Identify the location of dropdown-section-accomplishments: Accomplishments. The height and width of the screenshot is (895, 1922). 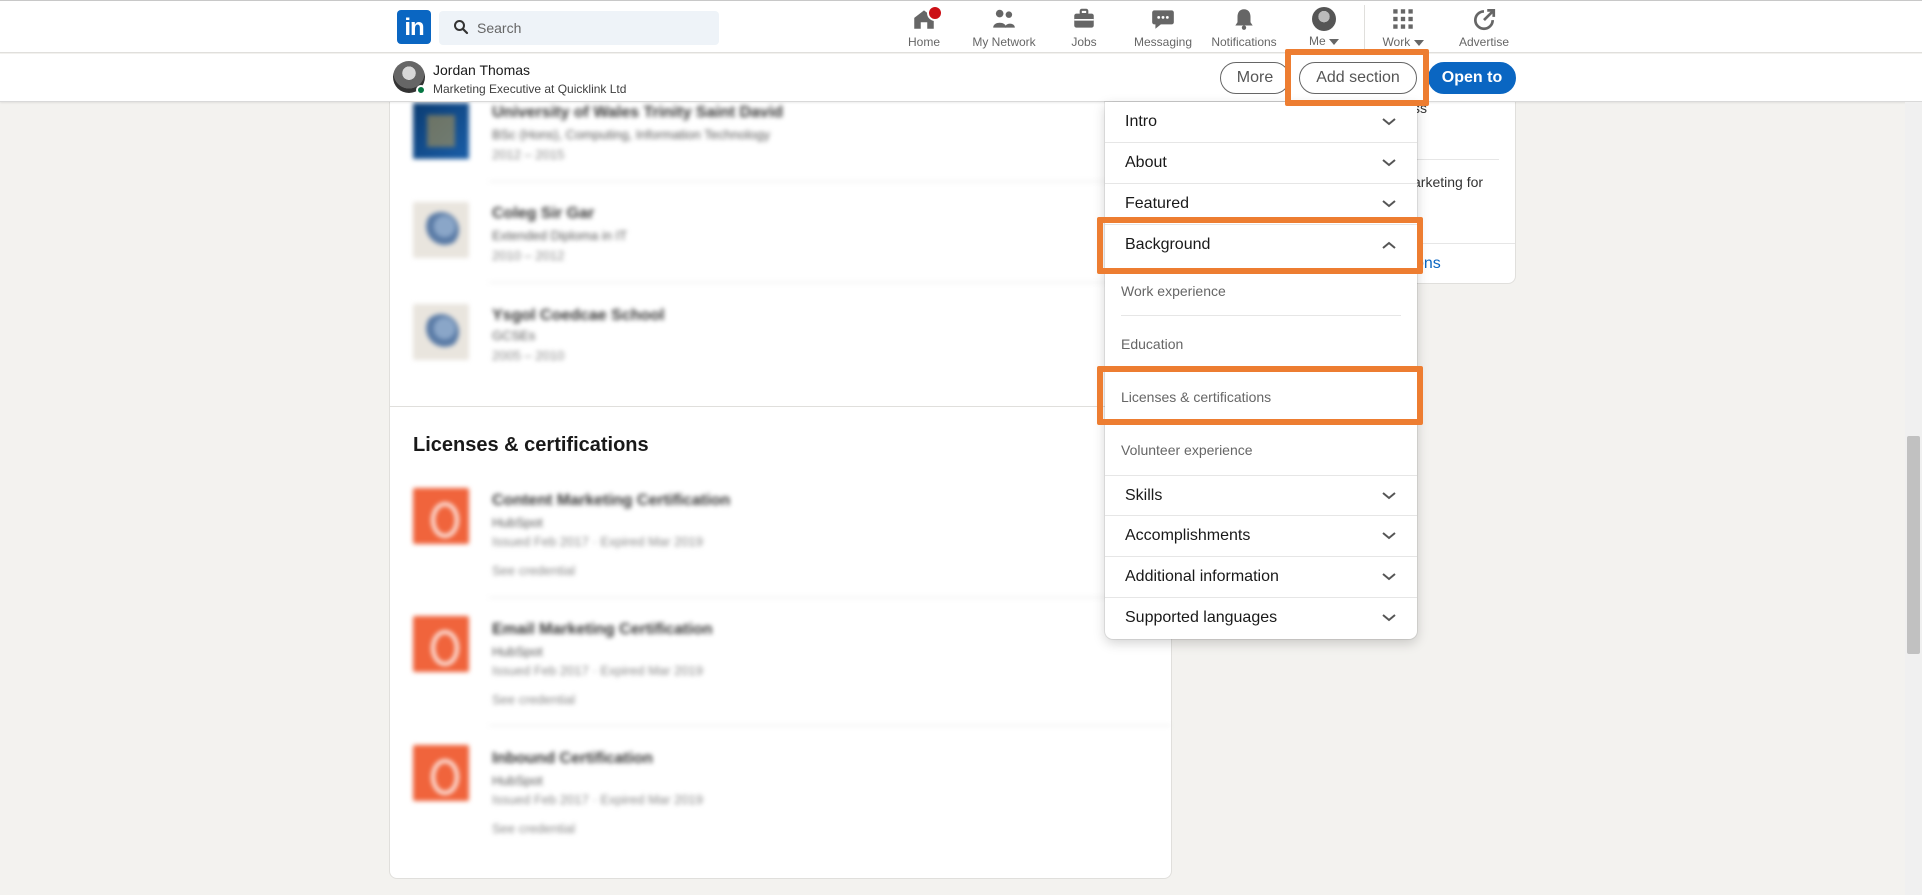
(1261, 536).